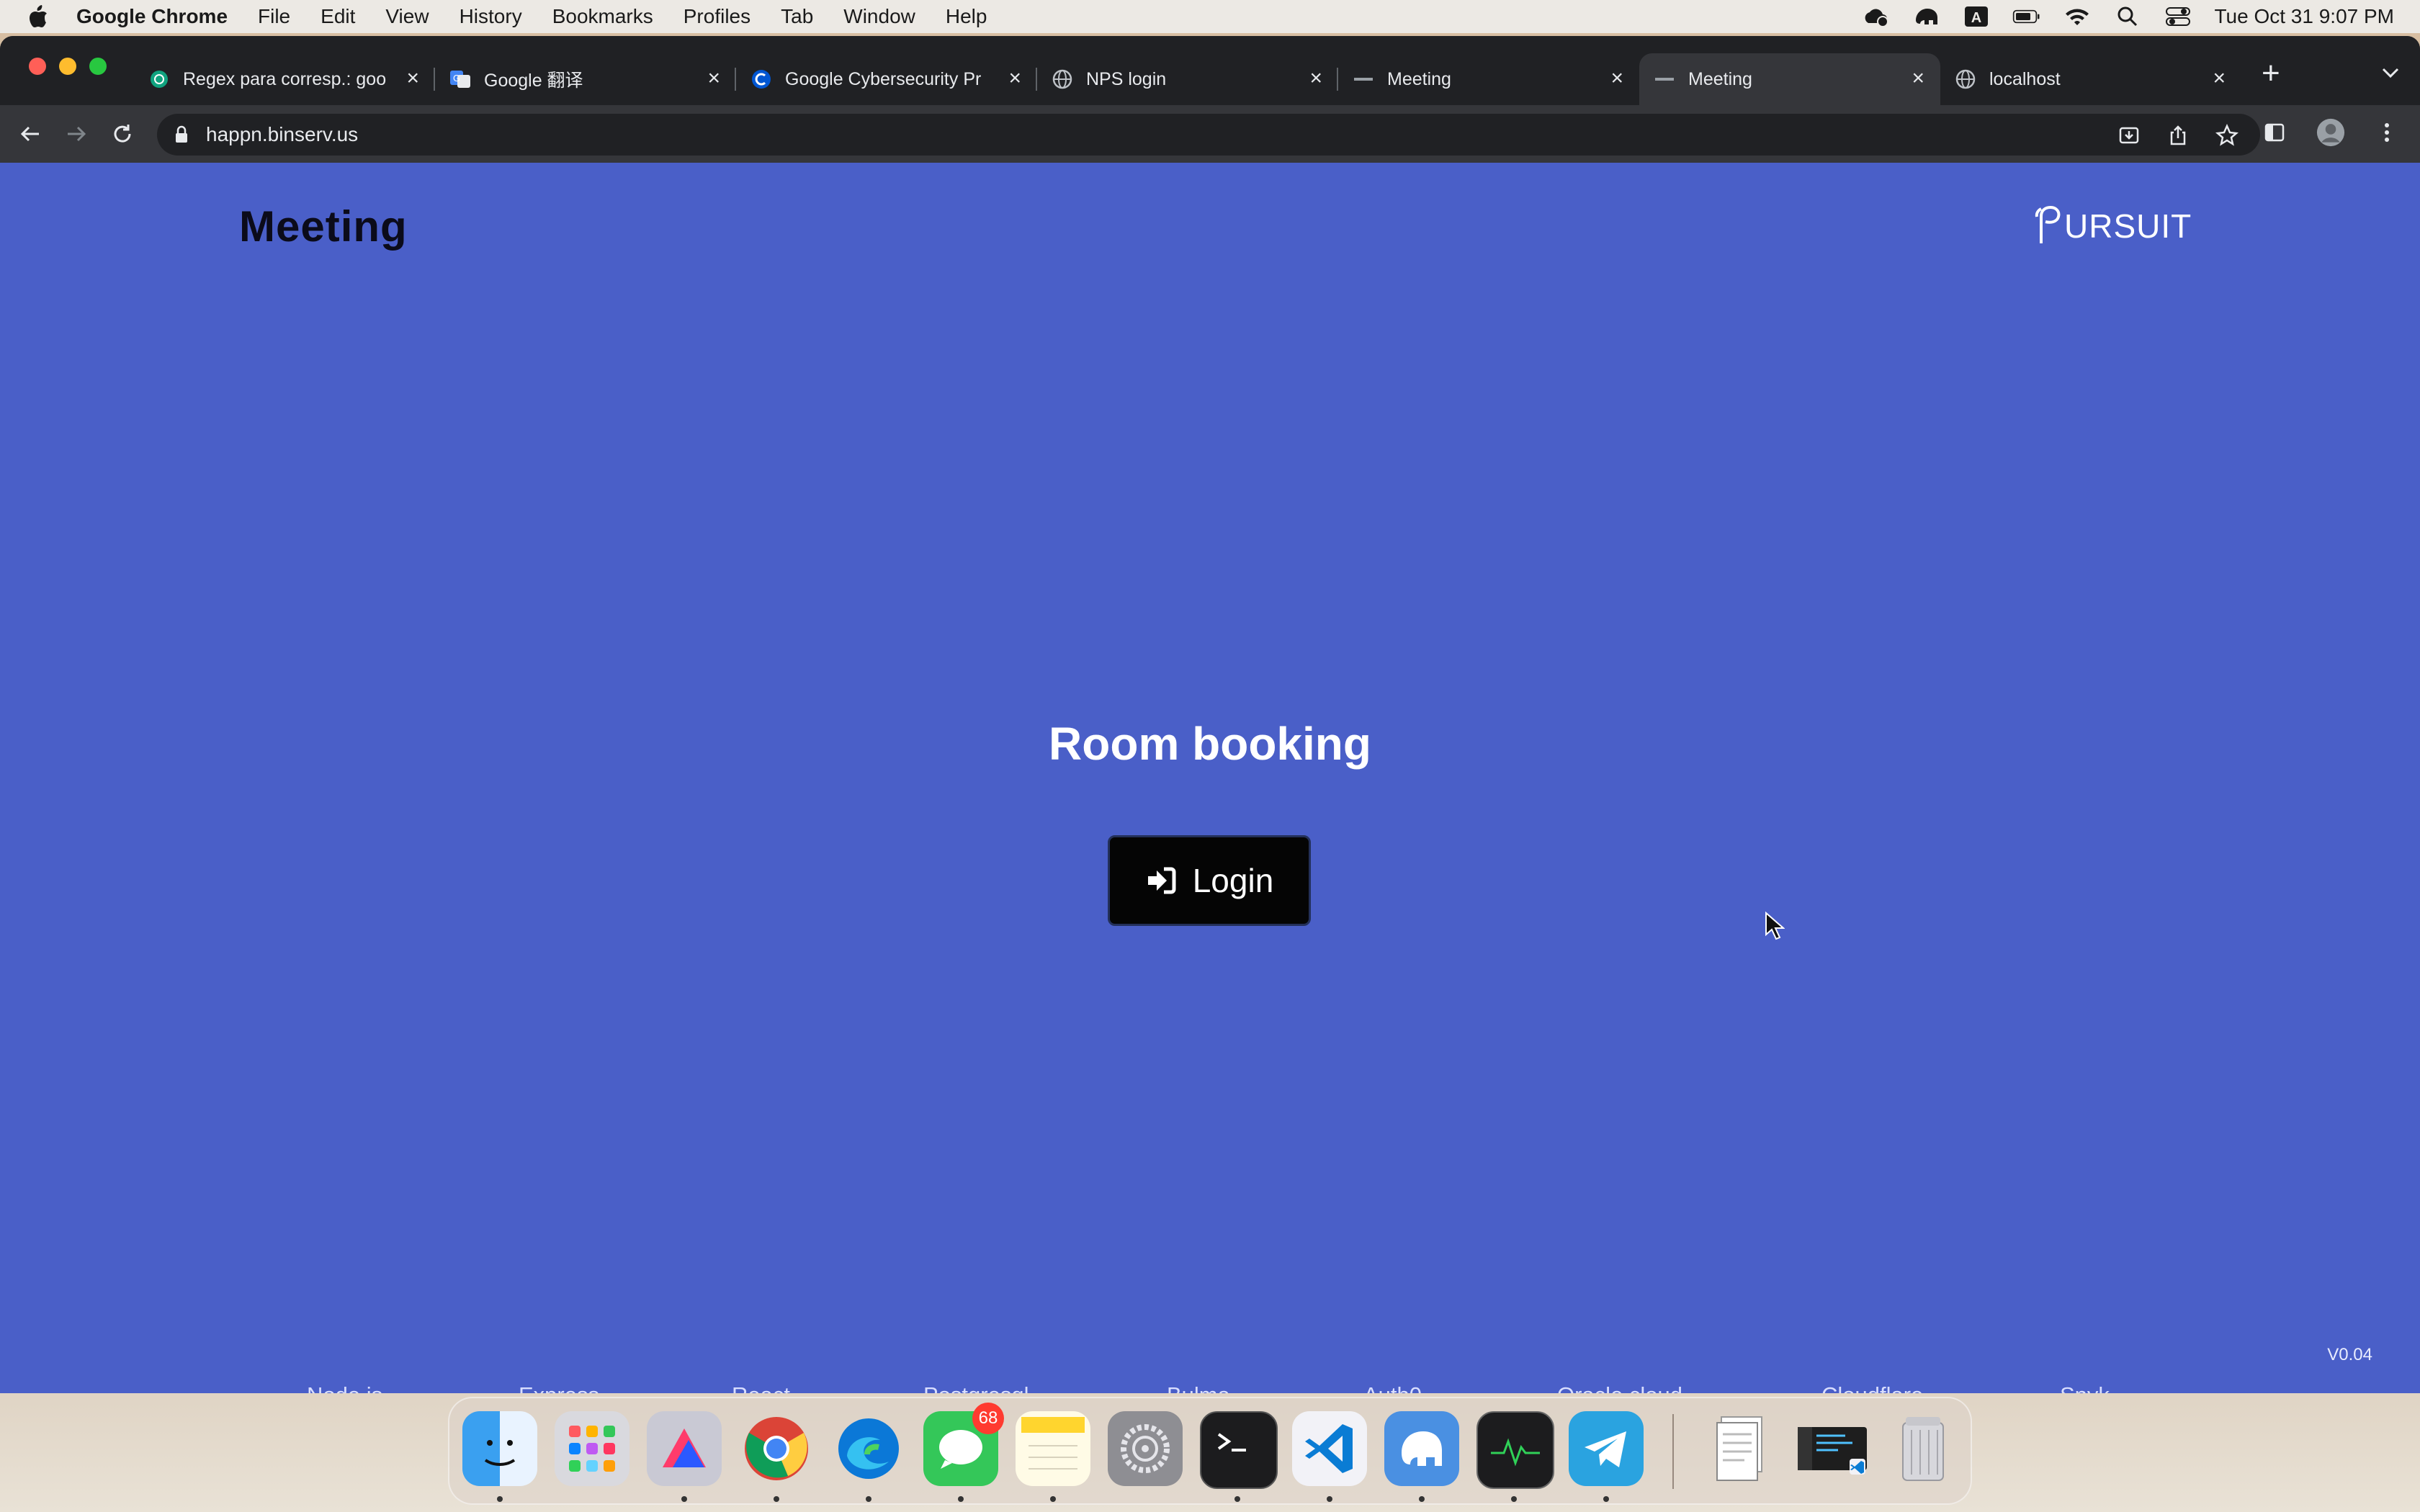 The image size is (2420, 1512). I want to click on footer-link-cloudflare: Cloudflare, so click(1872, 1387).